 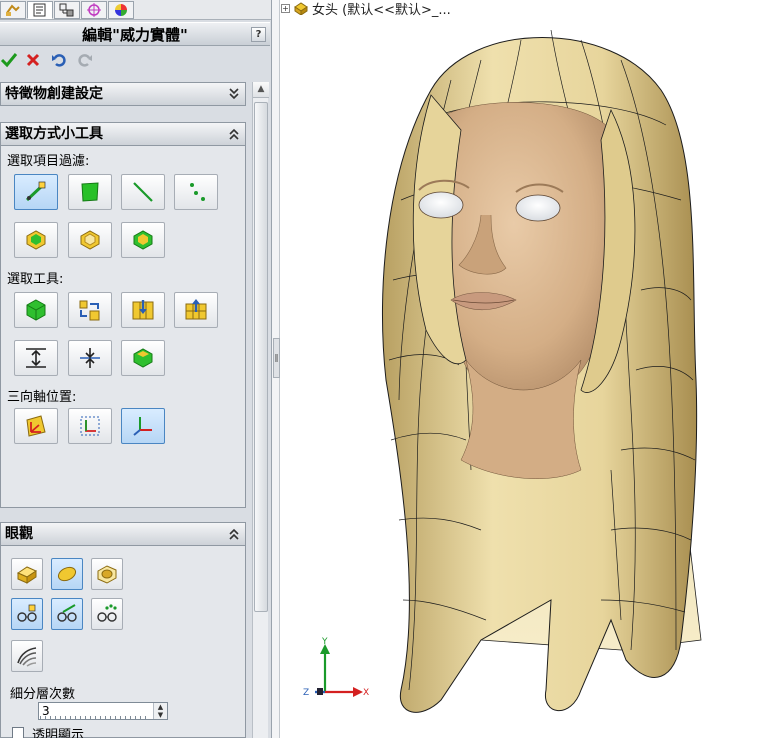 What do you see at coordinates (35, 279) in the screenshot?
I see `tools-label: 選取工具:` at bounding box center [35, 279].